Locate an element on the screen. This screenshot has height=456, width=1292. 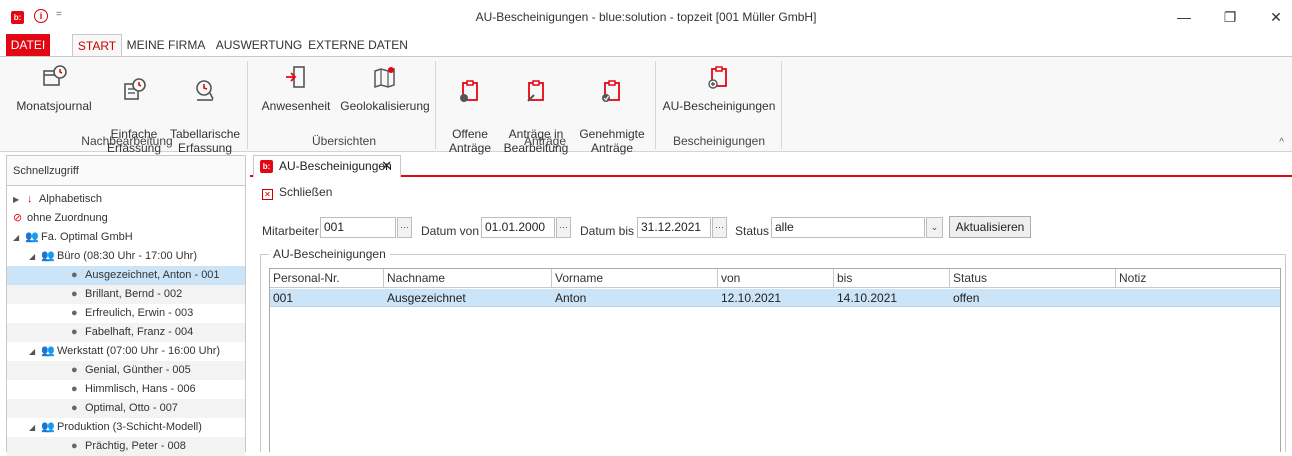
tab-datei: DATEI is located at coordinates (28, 45).